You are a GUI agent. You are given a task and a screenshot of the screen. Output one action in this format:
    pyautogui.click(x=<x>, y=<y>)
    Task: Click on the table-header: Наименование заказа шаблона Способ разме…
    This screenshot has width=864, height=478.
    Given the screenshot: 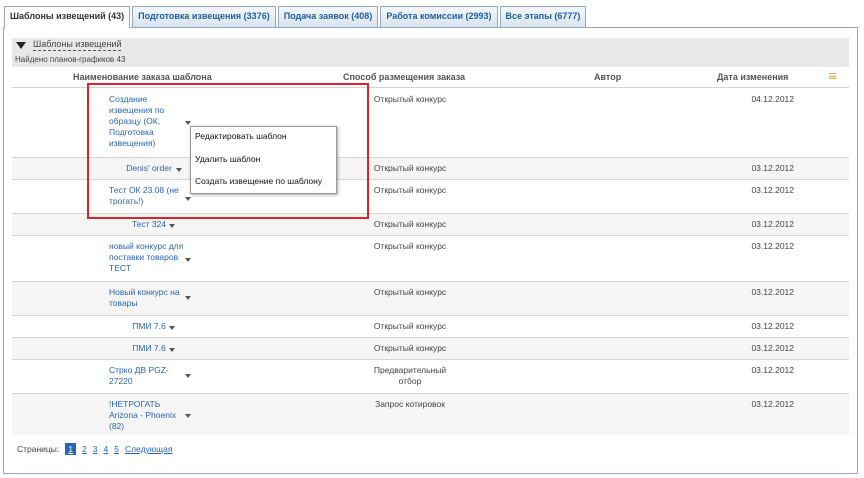 What is the action you would take?
    pyautogui.click(x=430, y=77)
    